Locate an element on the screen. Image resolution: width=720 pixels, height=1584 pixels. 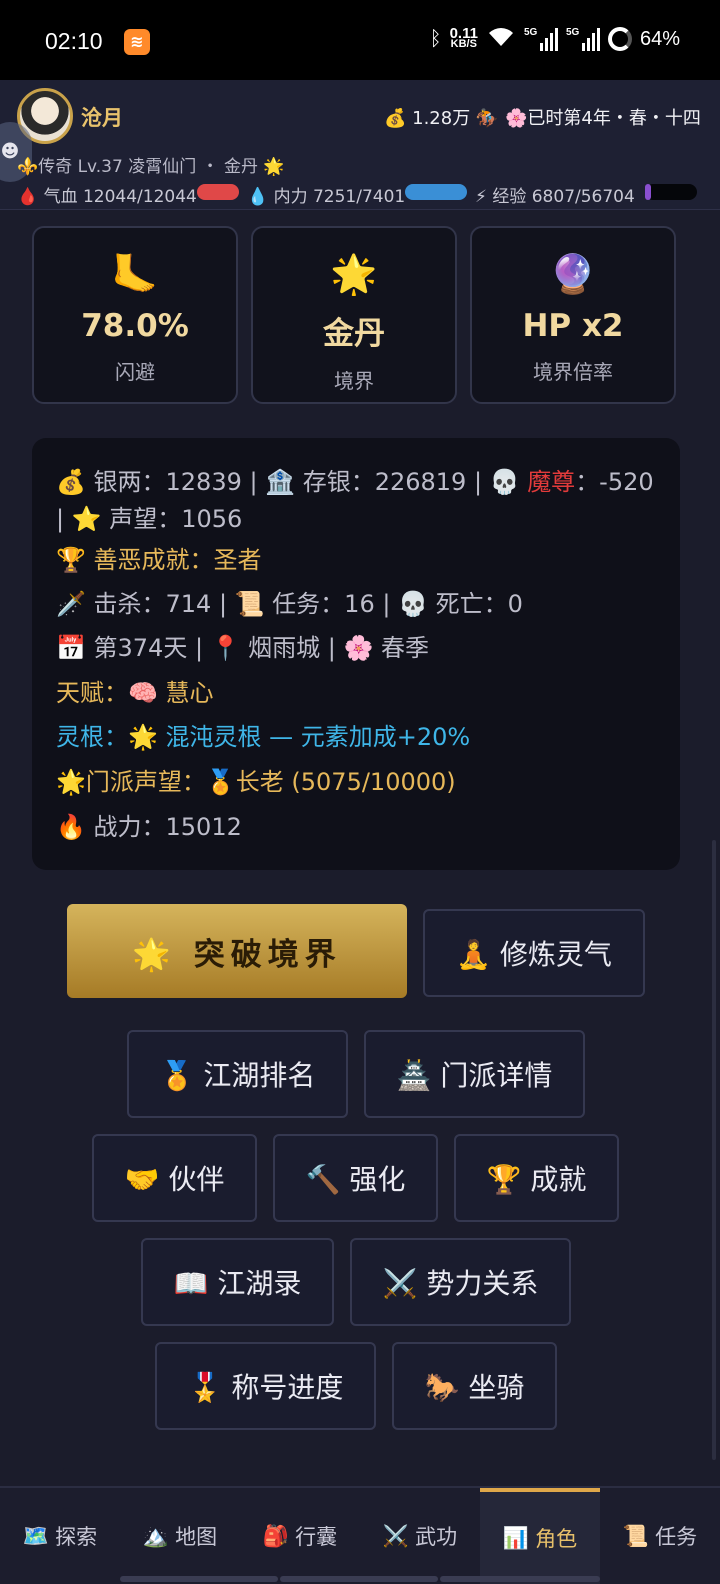
achievement-button: 🏆 成就 is located at coordinates (536, 1178).